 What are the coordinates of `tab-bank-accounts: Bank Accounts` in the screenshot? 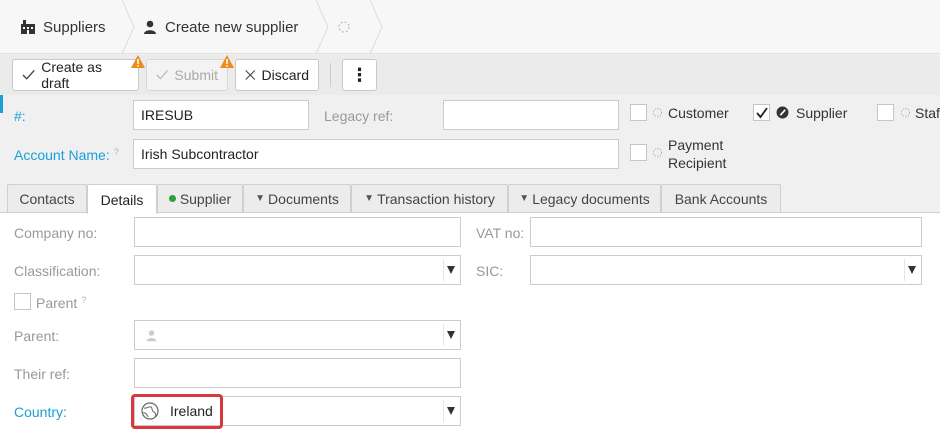 It's located at (721, 198).